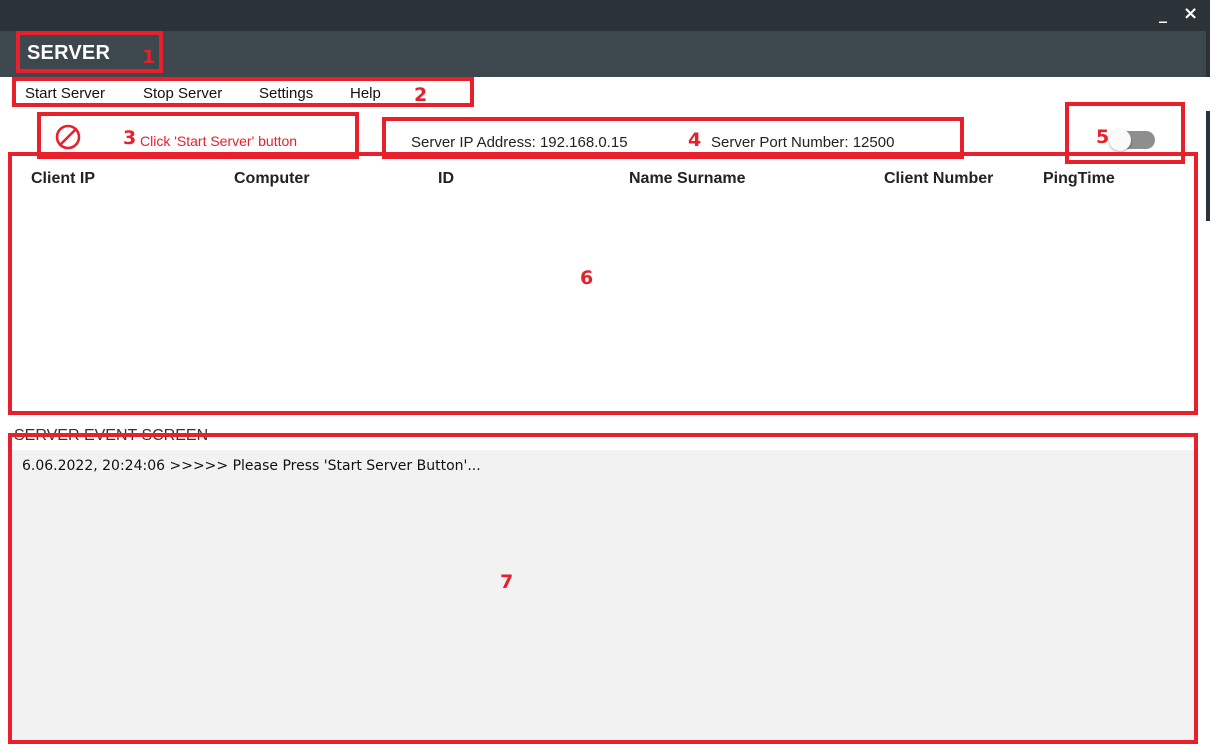 This screenshot has height=751, width=1210. What do you see at coordinates (695, 140) in the screenshot?
I see `annotation-label-4: 4` at bounding box center [695, 140].